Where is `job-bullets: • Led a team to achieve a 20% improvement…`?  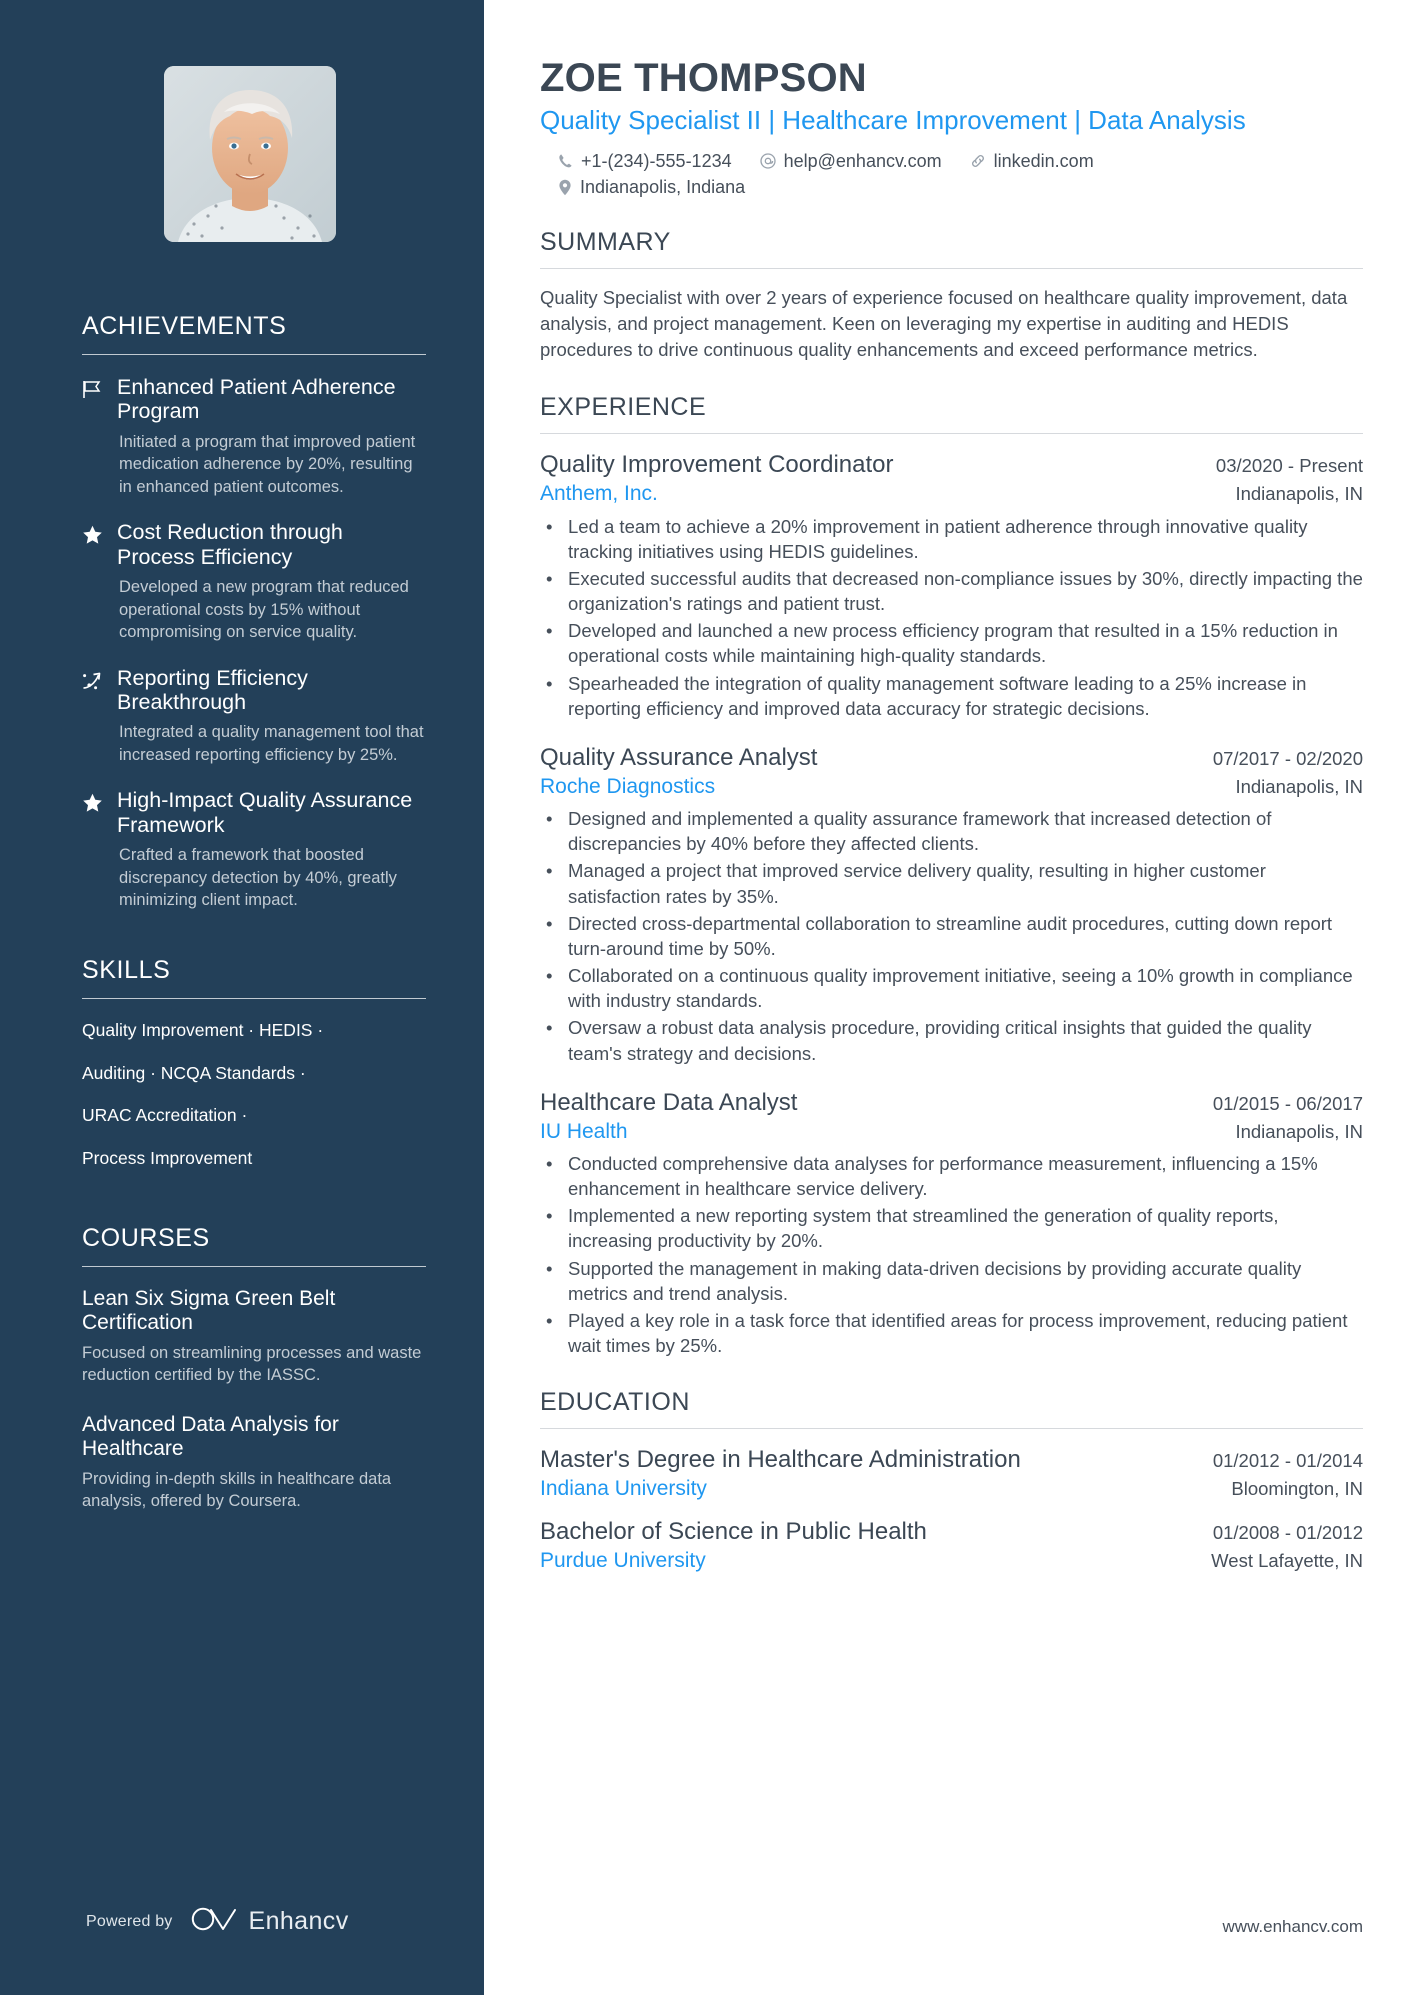
job-bullets: • Led a team to achieve a 20% improvement… is located at coordinates (951, 617).